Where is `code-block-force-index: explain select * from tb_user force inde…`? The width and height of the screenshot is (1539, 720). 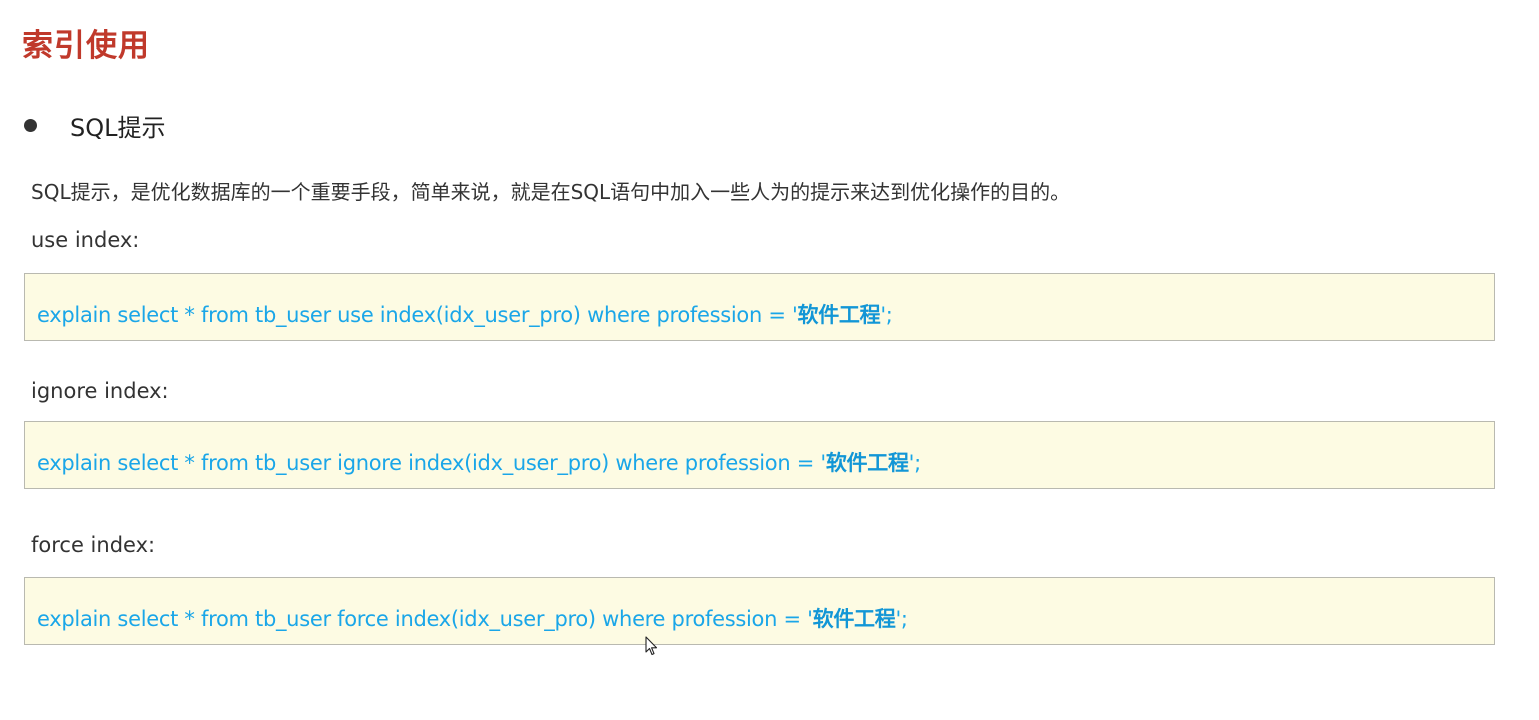
code-block-force-index: explain select * from tb_user force inde… is located at coordinates (759, 611).